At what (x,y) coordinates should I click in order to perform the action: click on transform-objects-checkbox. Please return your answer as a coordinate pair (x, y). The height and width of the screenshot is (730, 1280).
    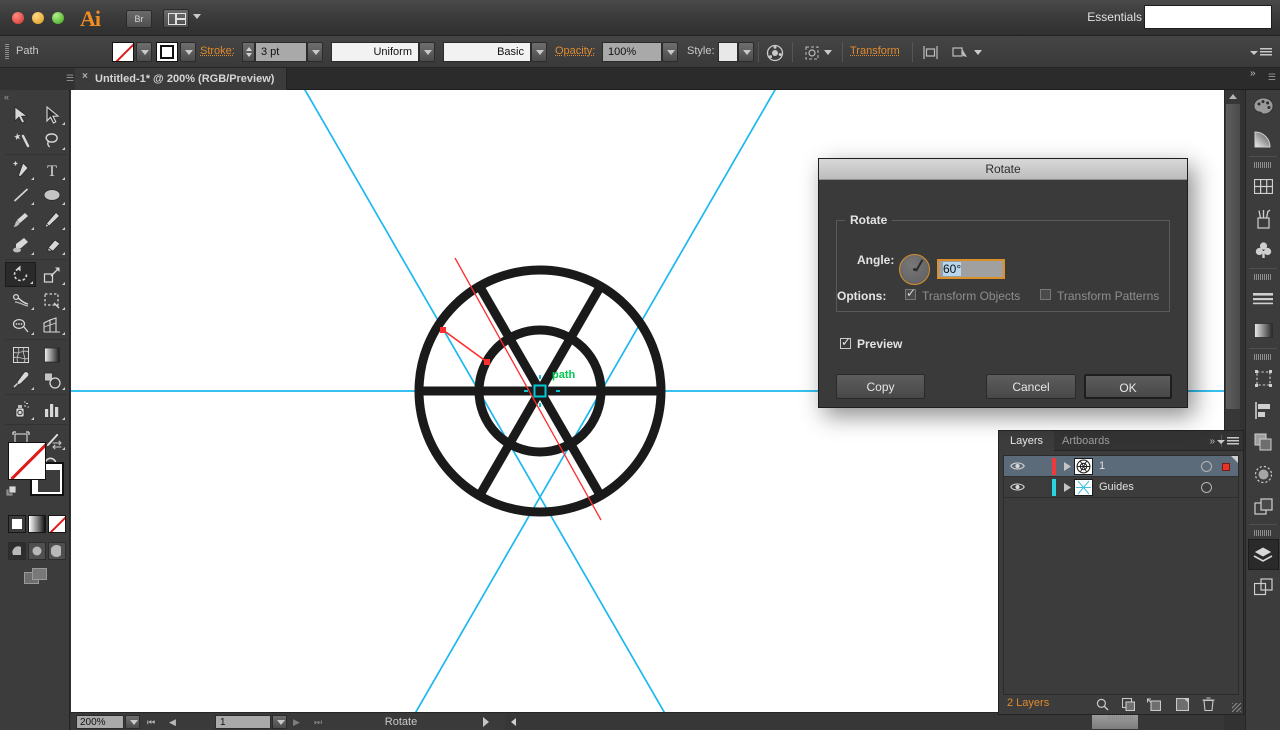
    Looking at the image, I should click on (910, 293).